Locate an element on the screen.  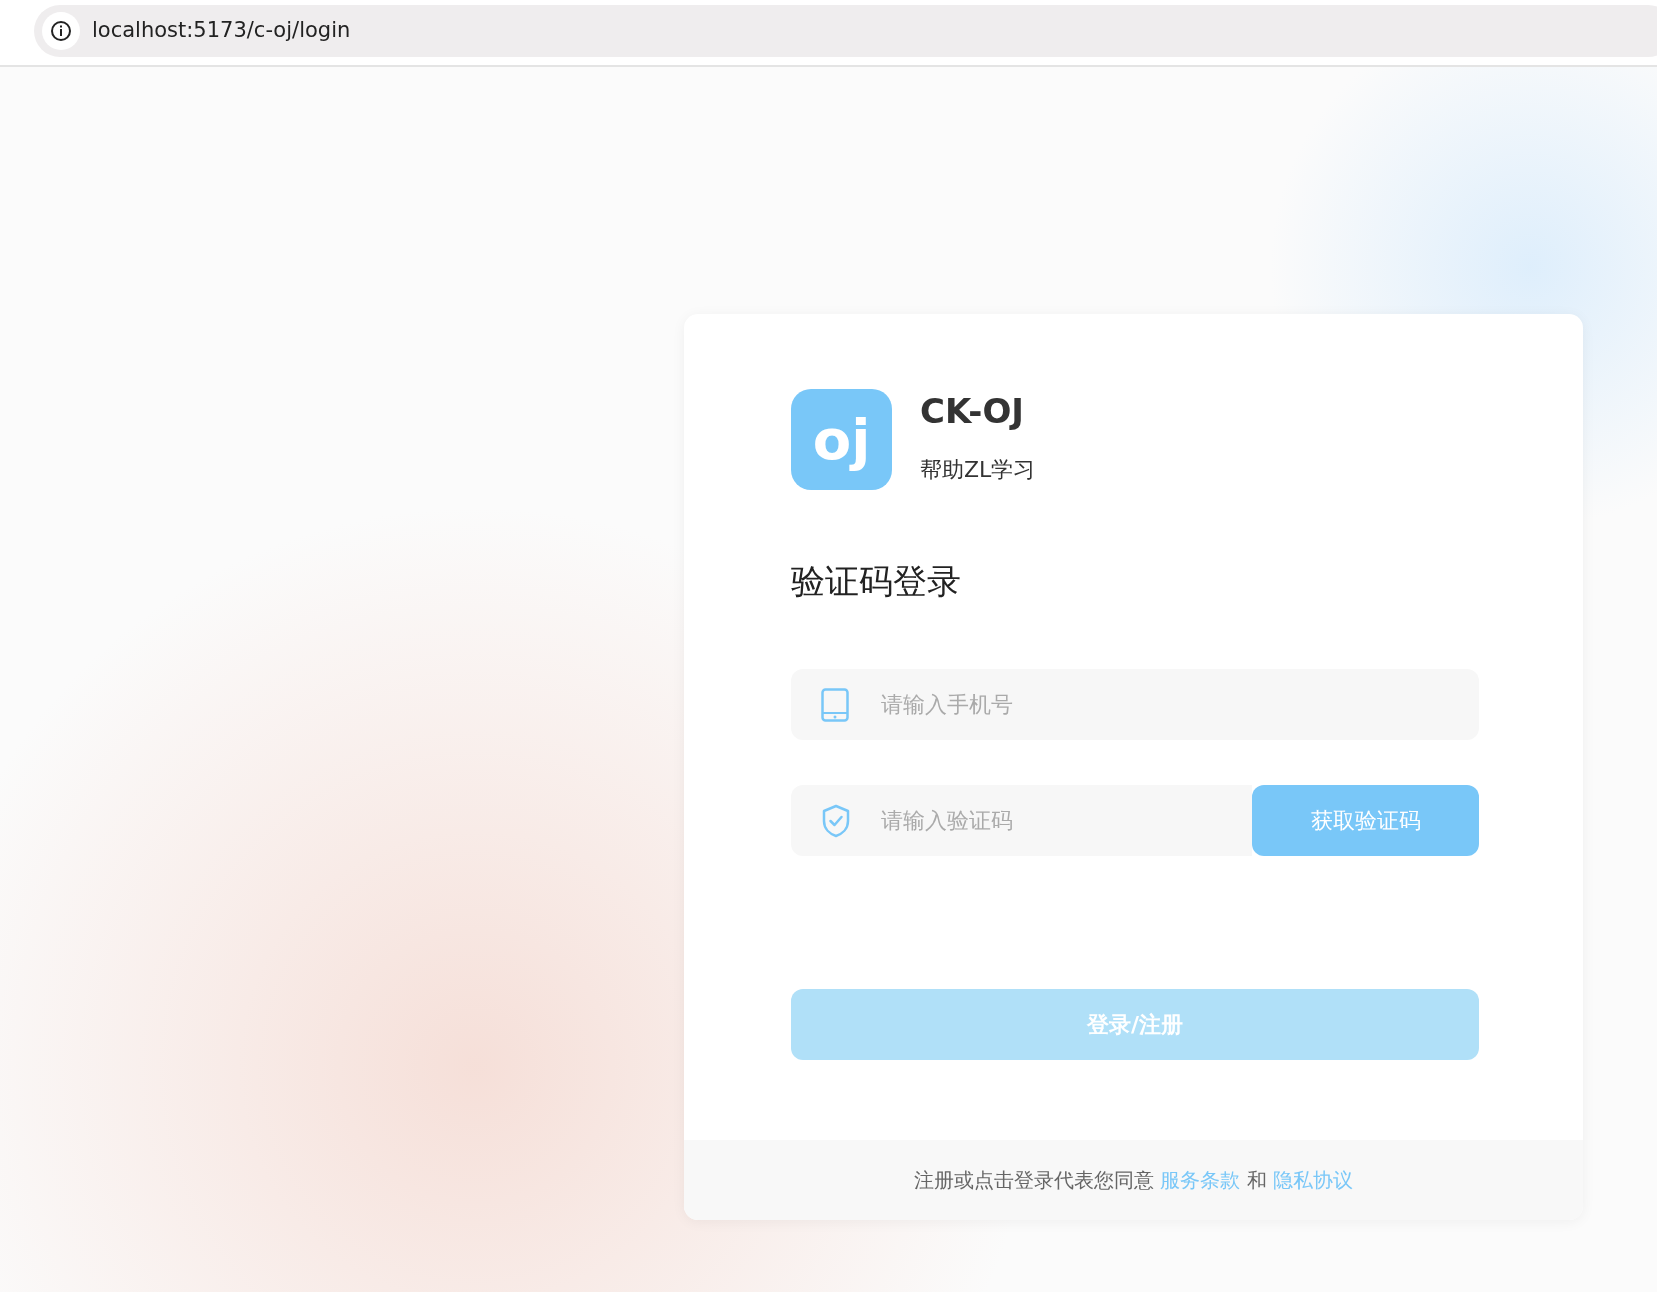
info-icon is located at coordinates (61, 31).